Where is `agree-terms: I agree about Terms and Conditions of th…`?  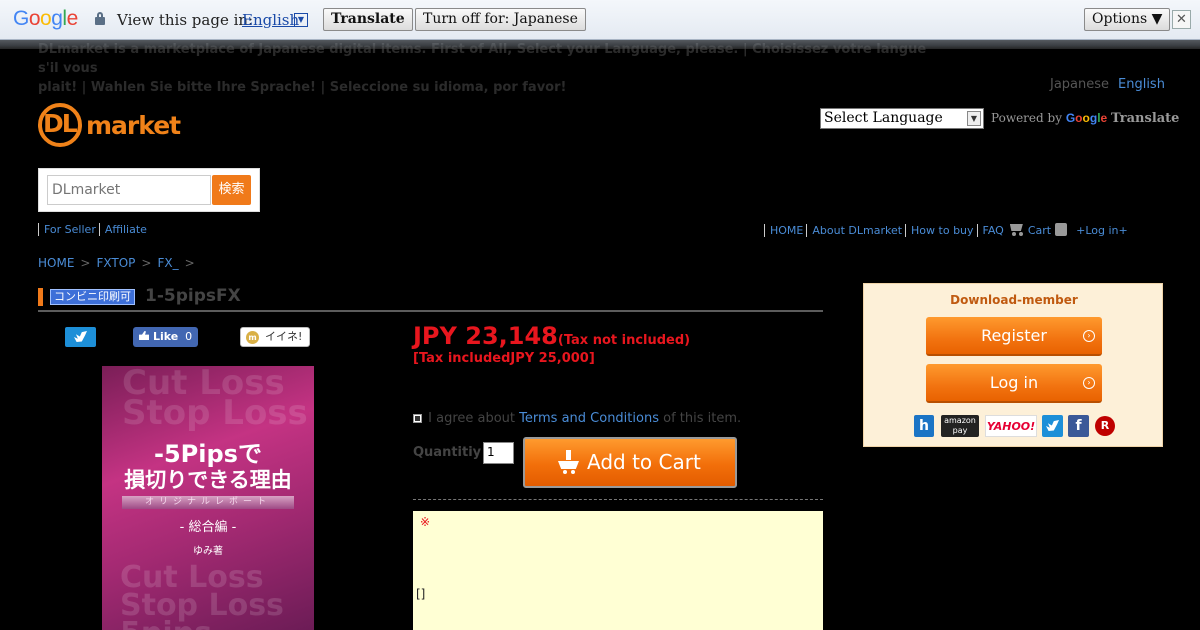 agree-terms: I agree about Terms and Conditions of th… is located at coordinates (577, 418).